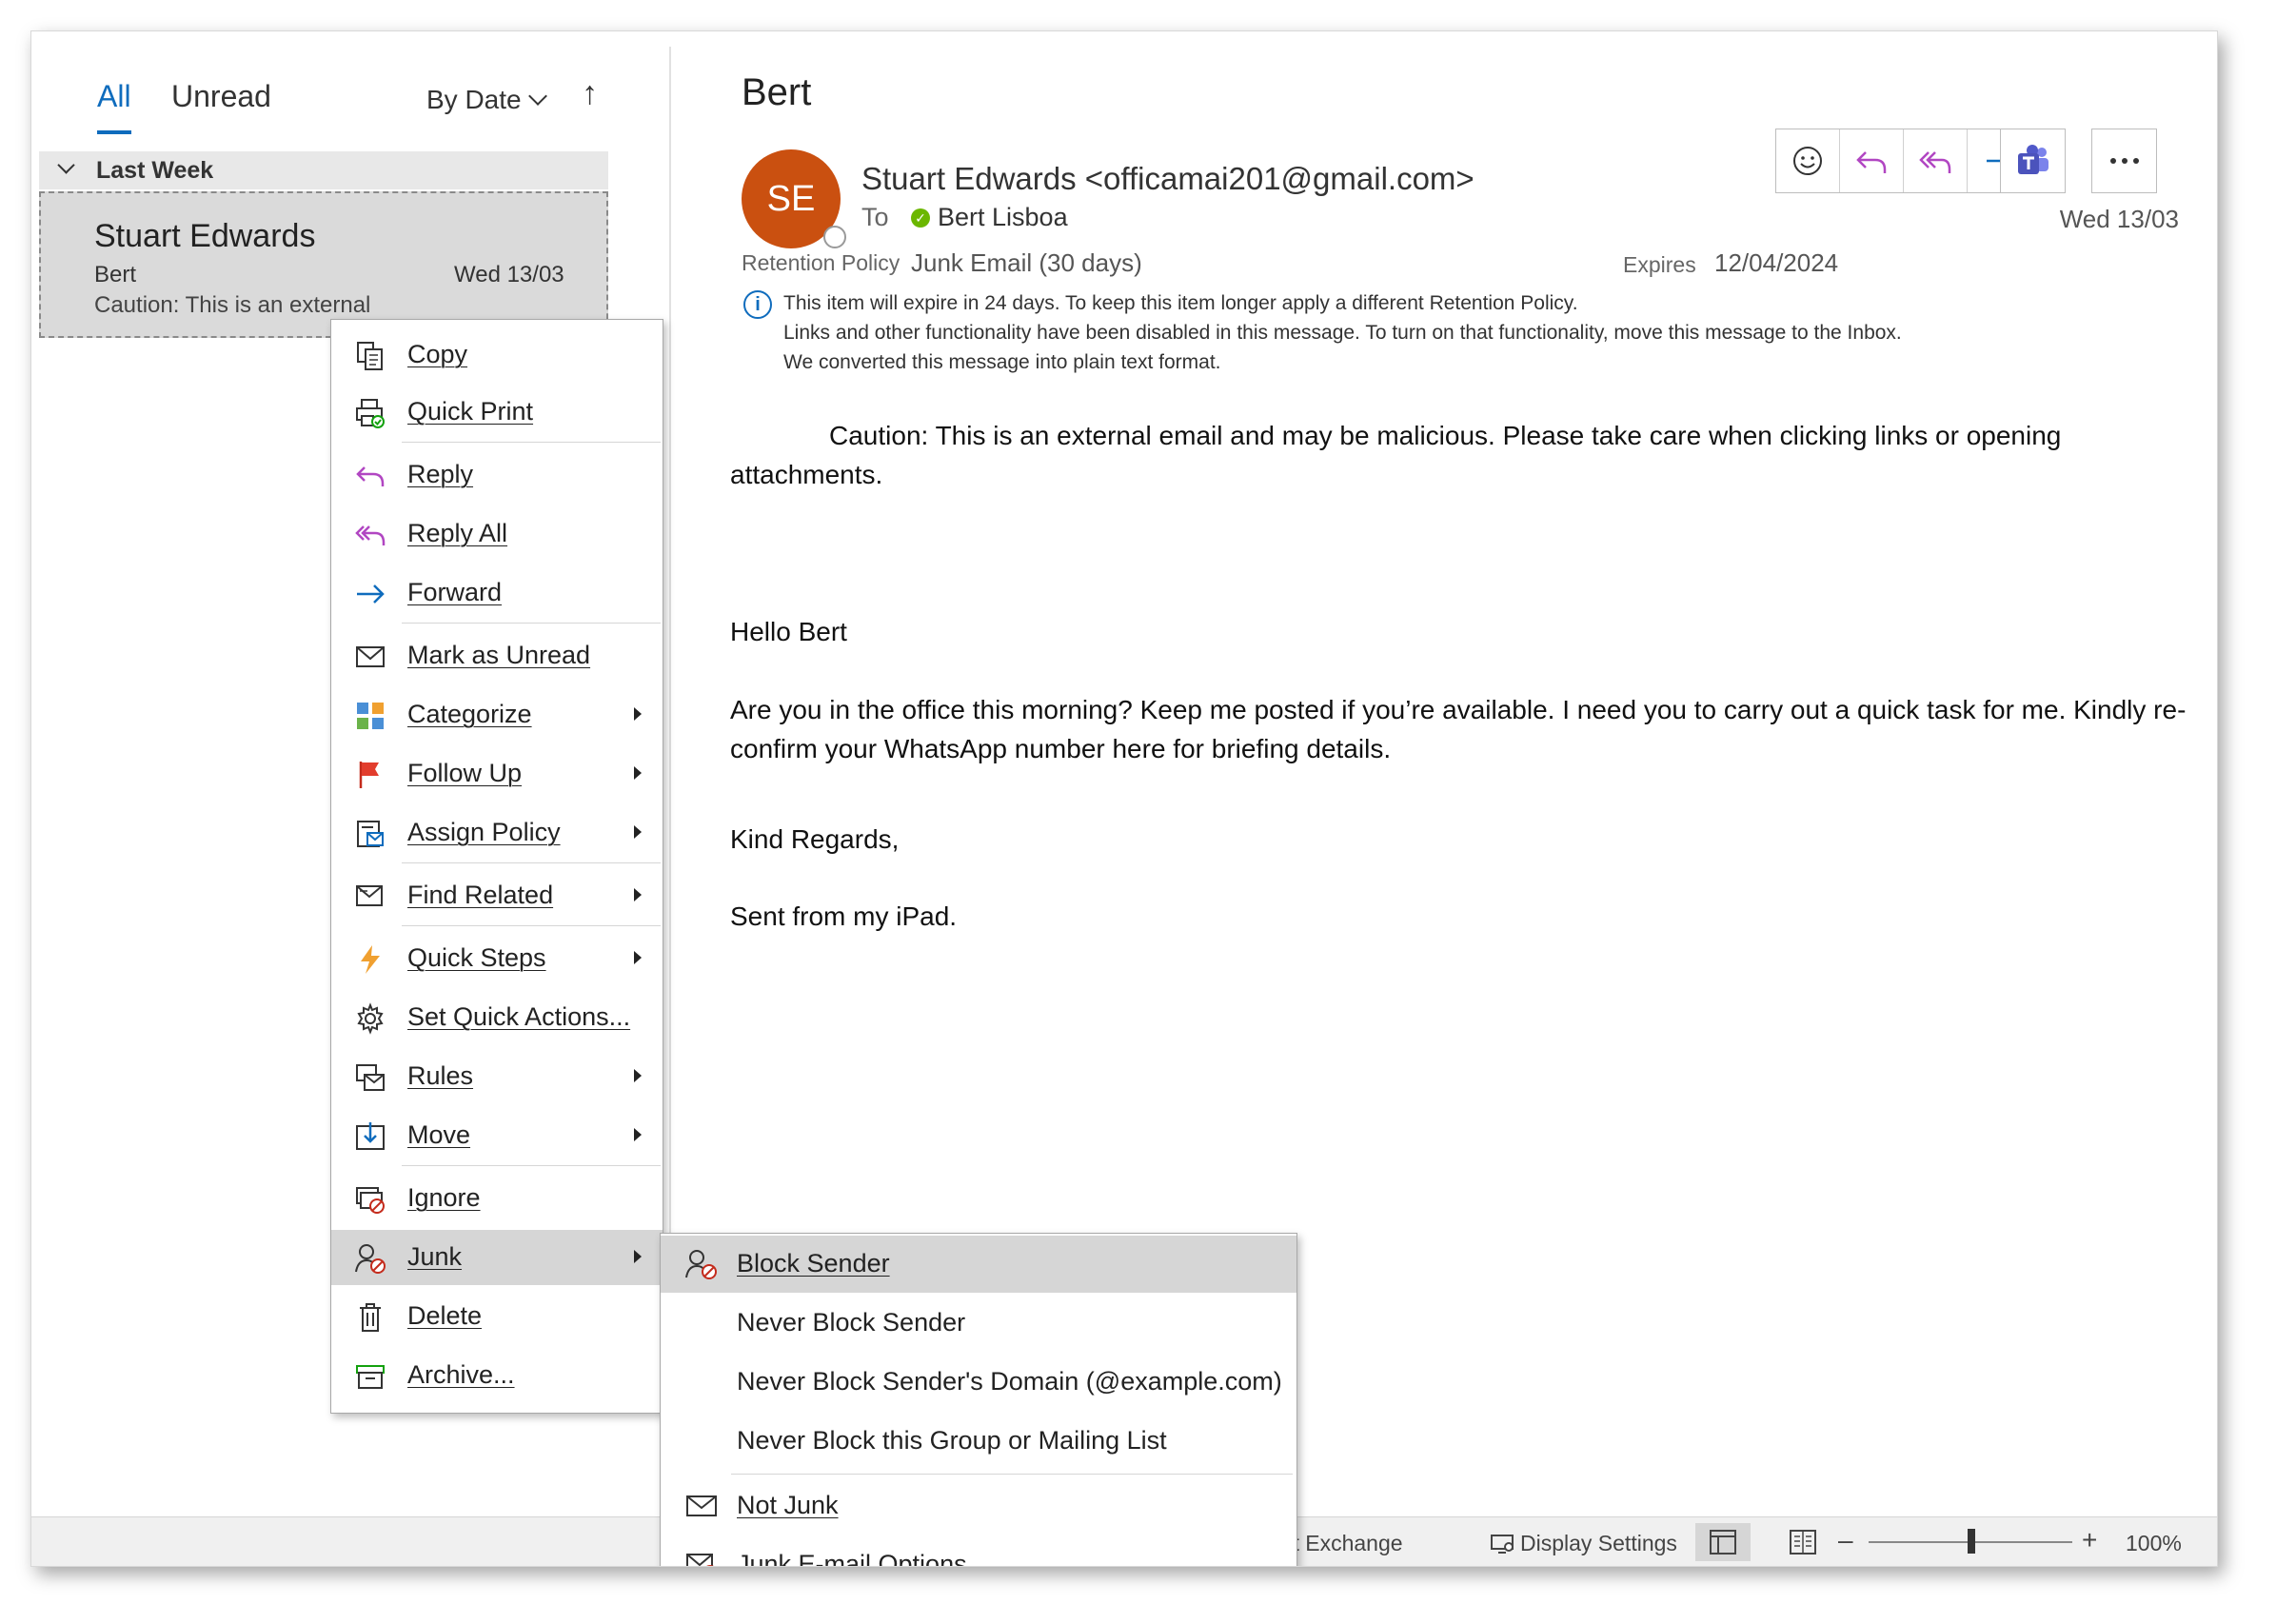  What do you see at coordinates (444, 1197) in the screenshot?
I see `menu-item-label: Ignore` at bounding box center [444, 1197].